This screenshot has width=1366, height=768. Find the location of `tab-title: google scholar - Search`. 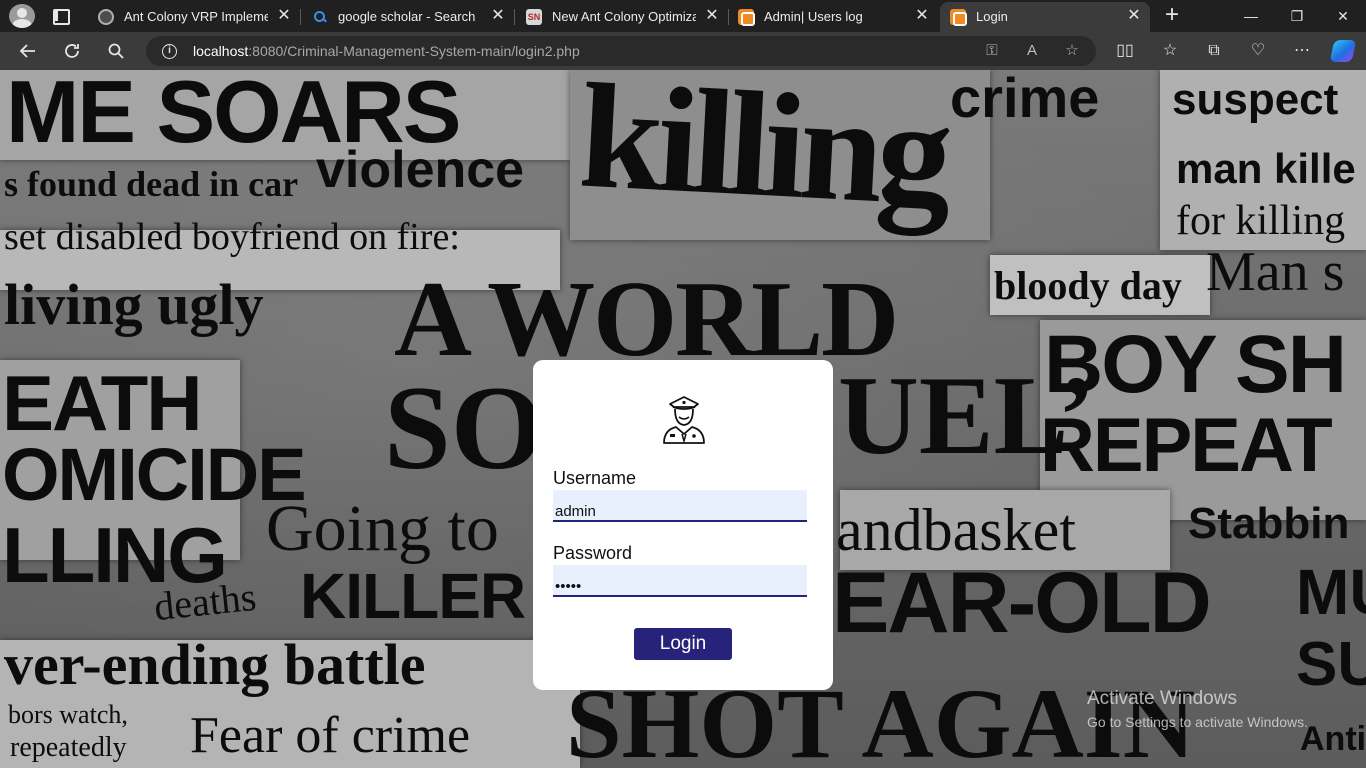

tab-title: google scholar - Search is located at coordinates (407, 16).